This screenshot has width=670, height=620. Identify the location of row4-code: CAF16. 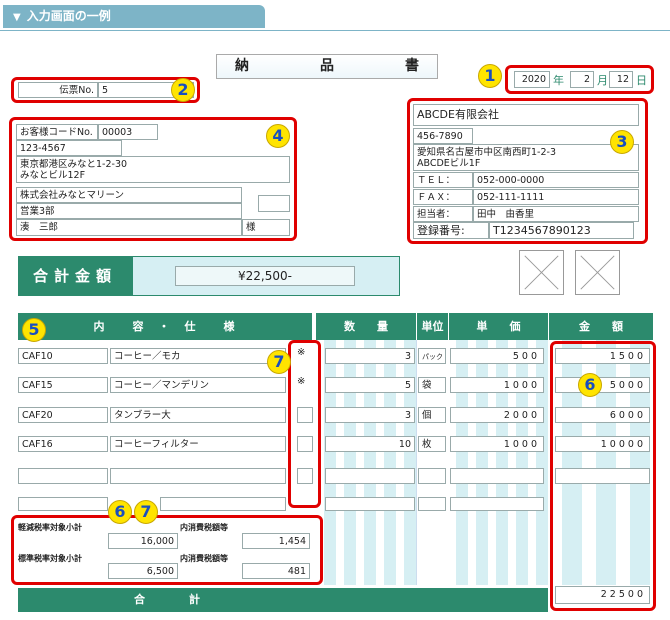
(63, 444).